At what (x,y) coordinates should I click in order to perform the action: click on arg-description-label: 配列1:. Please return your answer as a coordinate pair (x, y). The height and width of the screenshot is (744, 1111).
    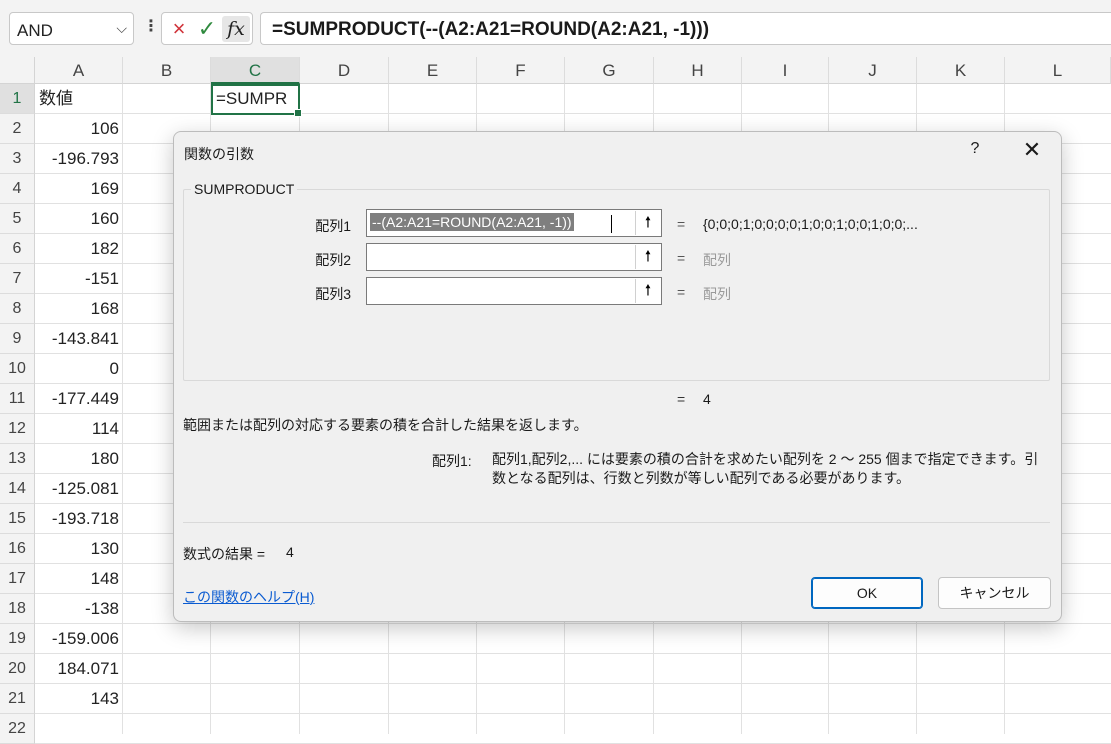
    Looking at the image, I should click on (452, 461).